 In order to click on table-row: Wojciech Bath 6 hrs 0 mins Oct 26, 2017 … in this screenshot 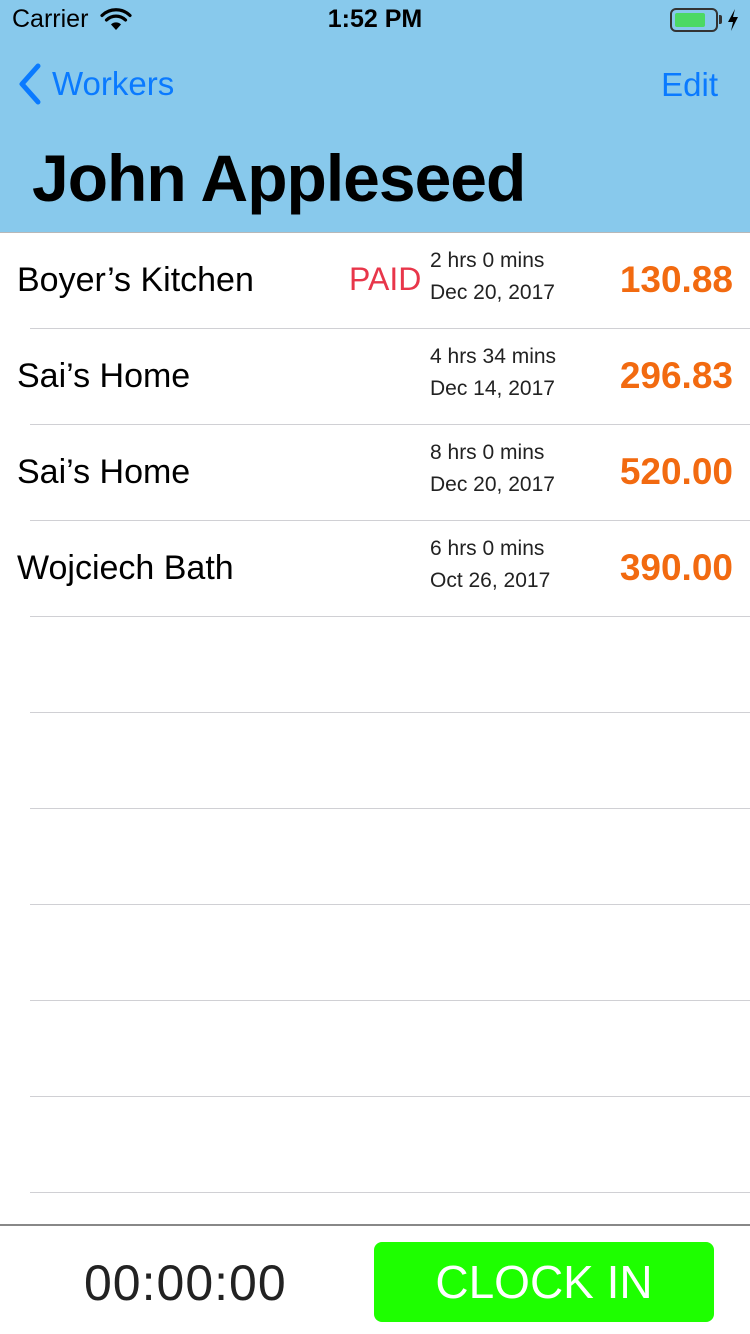, I will do `click(383, 569)`.